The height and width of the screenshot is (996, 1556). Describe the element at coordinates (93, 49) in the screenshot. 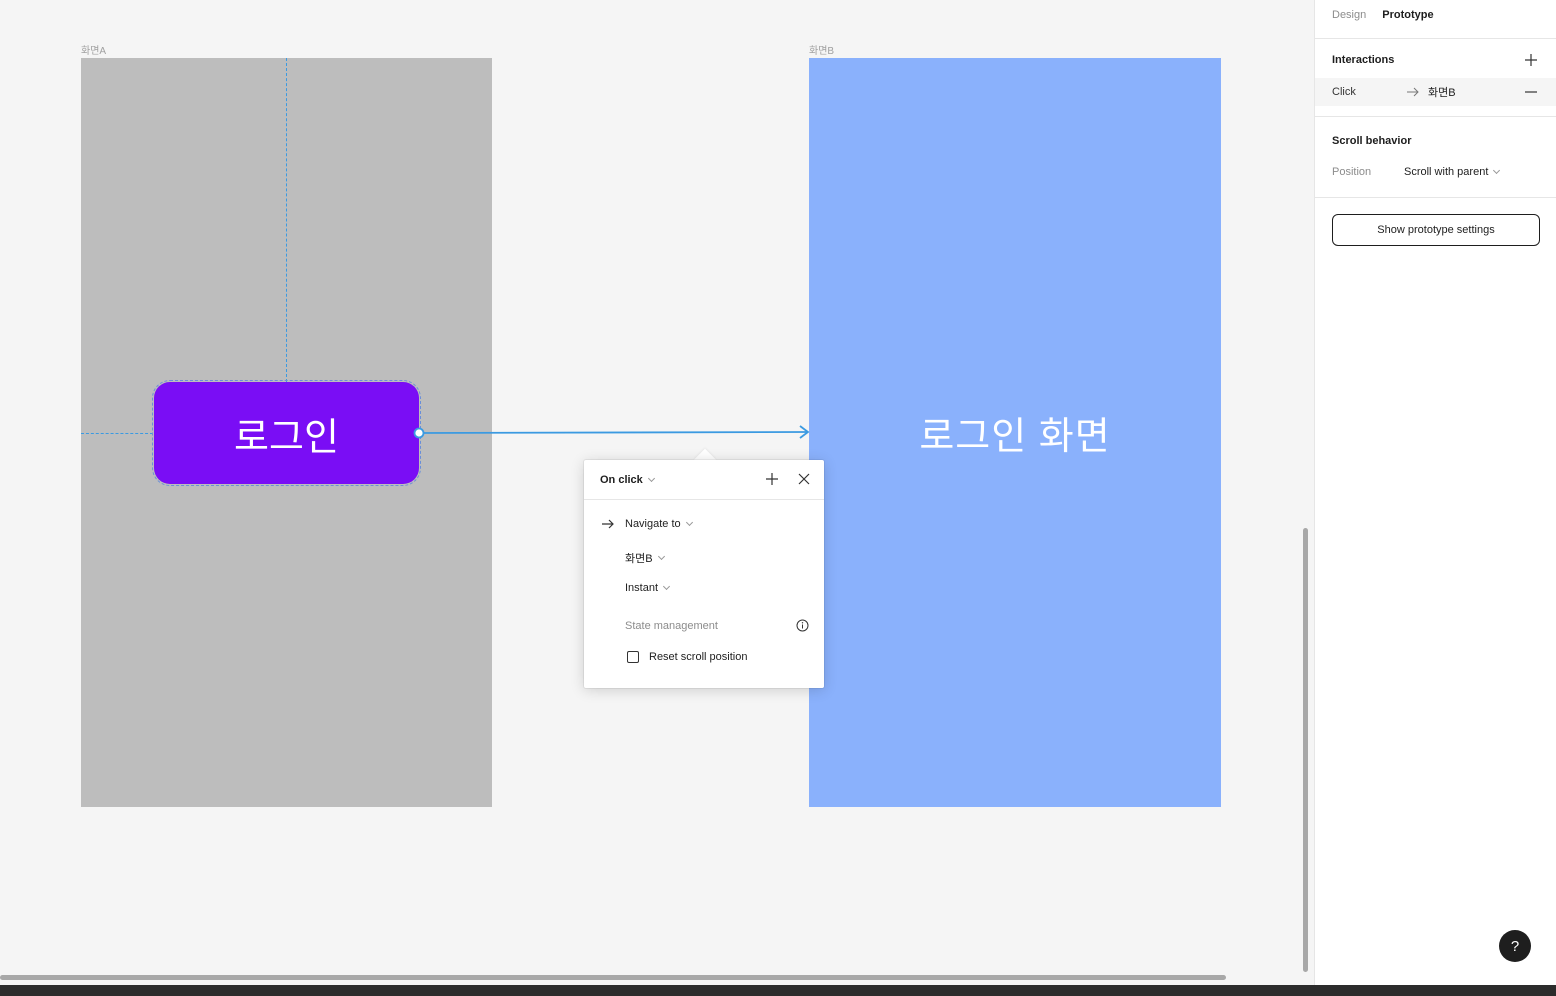

I see `frame-a-label: 화면A` at that location.